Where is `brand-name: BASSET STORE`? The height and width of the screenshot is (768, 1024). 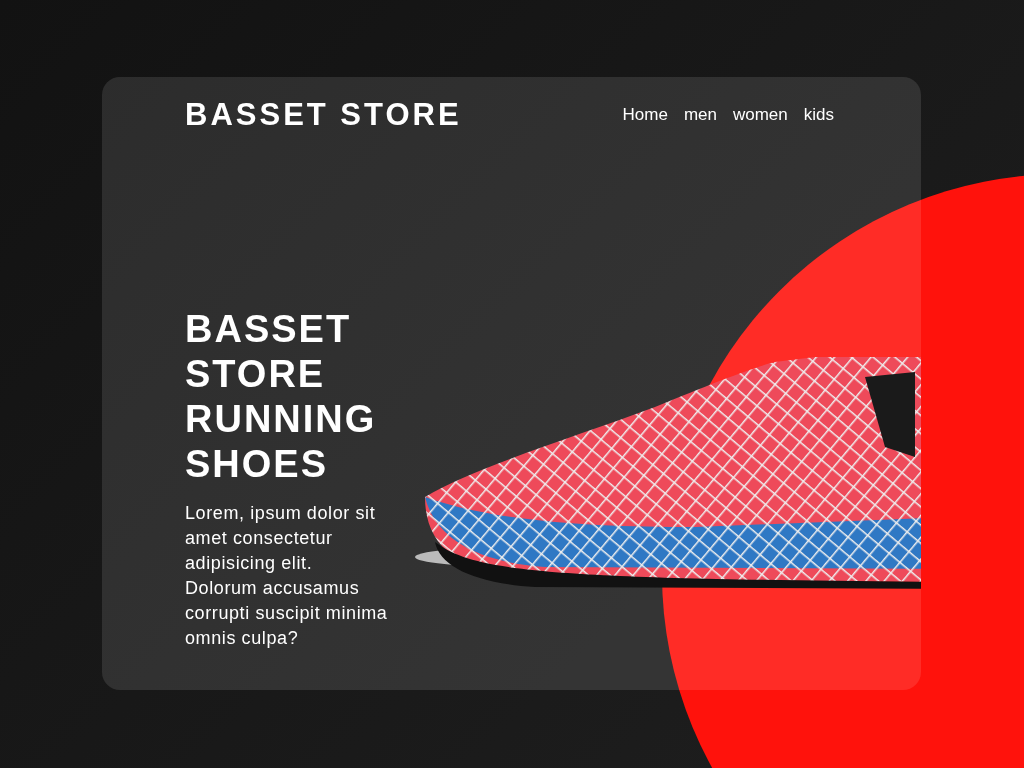 brand-name: BASSET STORE is located at coordinates (323, 115).